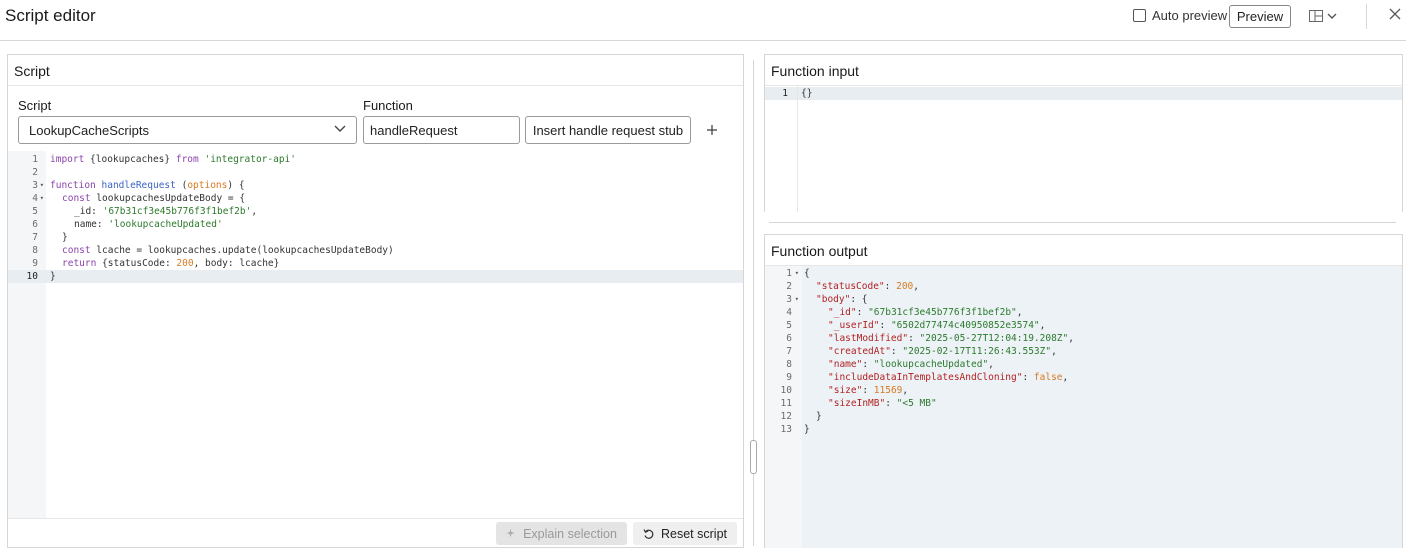 The image size is (1406, 552). What do you see at coordinates (1316, 16) in the screenshot?
I see `layout-icon` at bounding box center [1316, 16].